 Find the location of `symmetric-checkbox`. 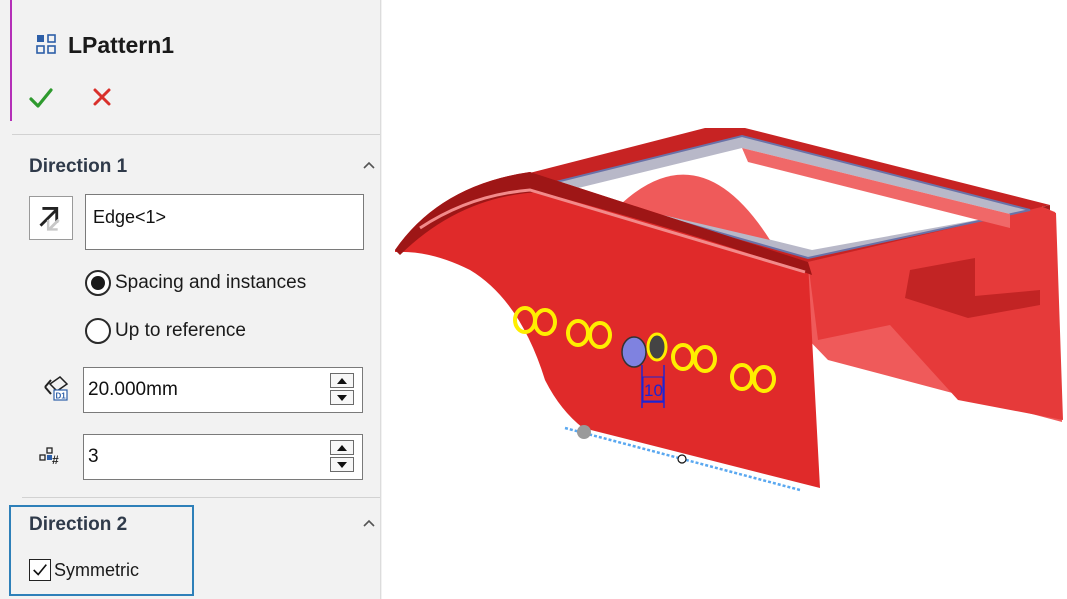

symmetric-checkbox is located at coordinates (40, 570).